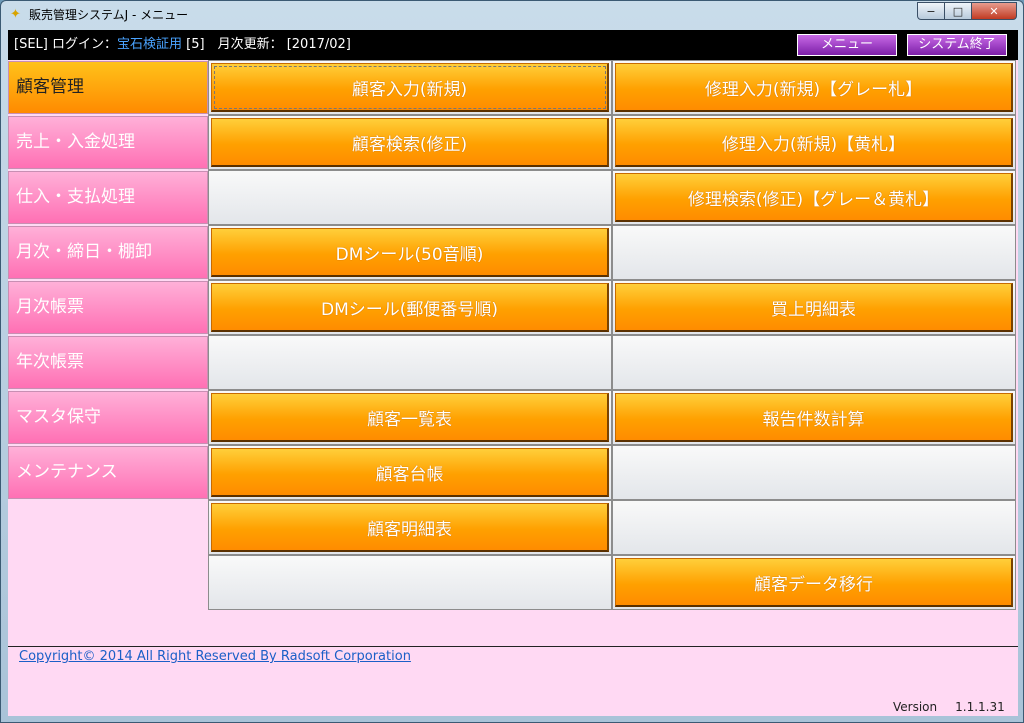  What do you see at coordinates (108, 472) in the screenshot?
I see `nav-maintenance: メンテナンス` at bounding box center [108, 472].